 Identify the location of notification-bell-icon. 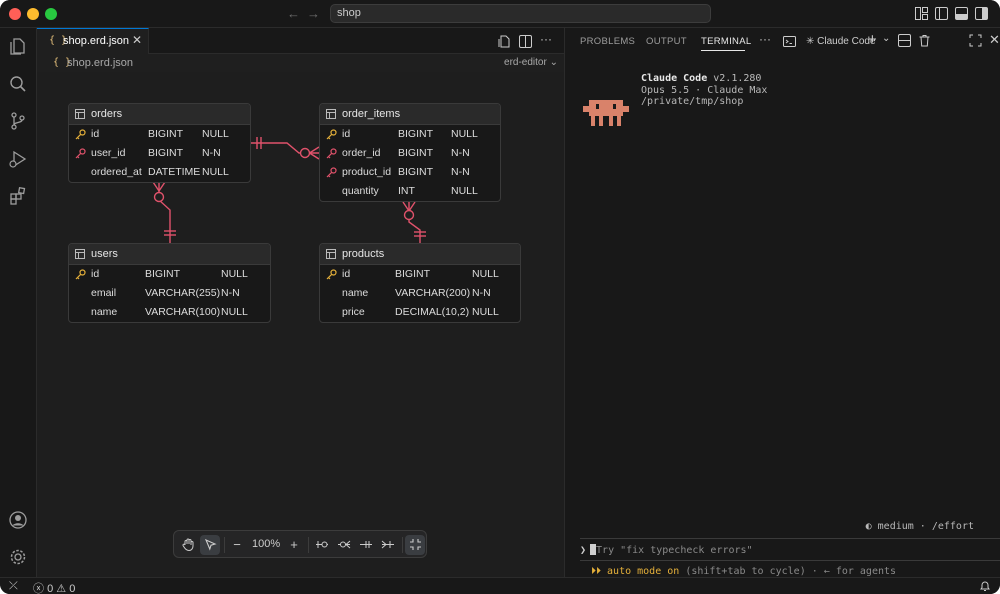
(985, 586).